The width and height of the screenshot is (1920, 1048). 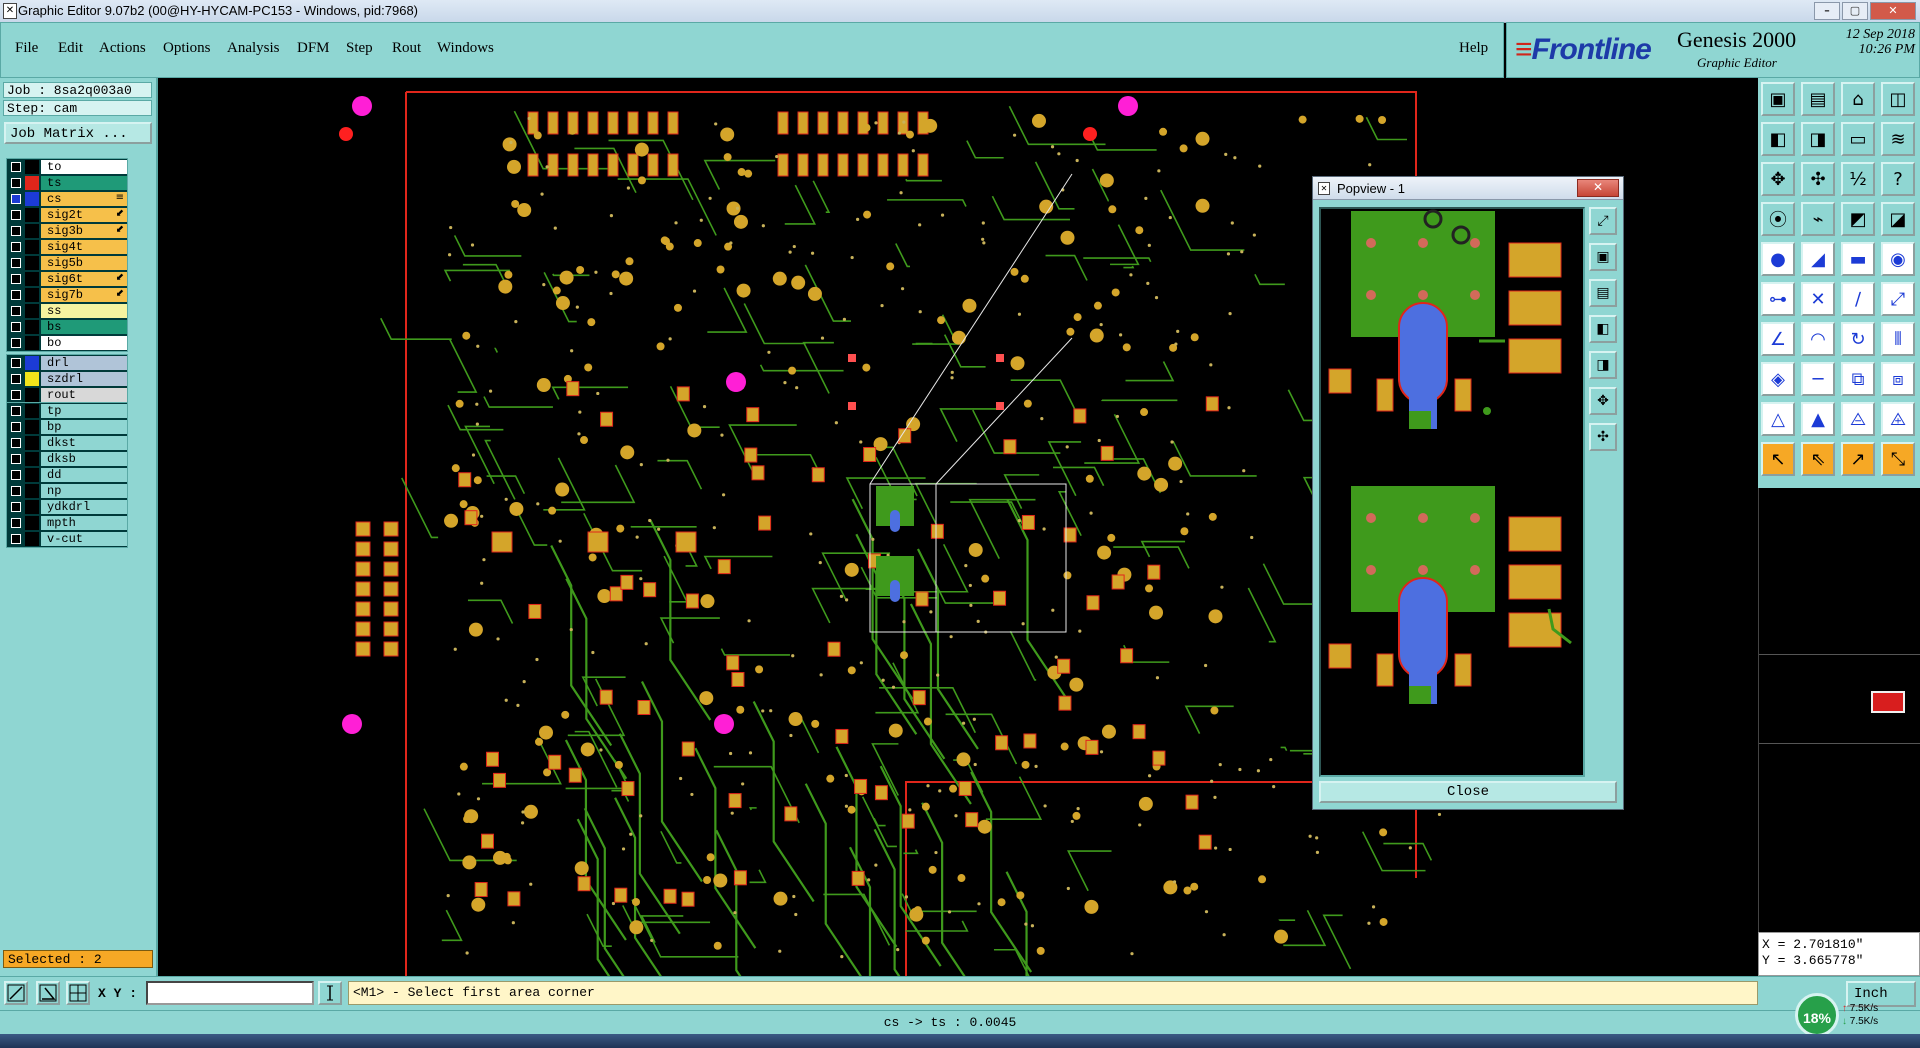 What do you see at coordinates (1778, 299) in the screenshot?
I see `connect-button: ⊶` at bounding box center [1778, 299].